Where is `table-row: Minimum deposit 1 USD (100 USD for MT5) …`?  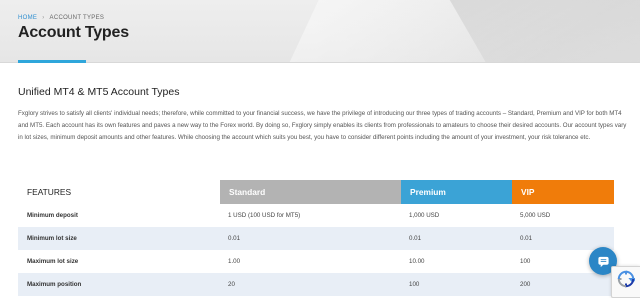 table-row: Minimum deposit 1 USD (100 USD for MT5) … is located at coordinates (316, 215).